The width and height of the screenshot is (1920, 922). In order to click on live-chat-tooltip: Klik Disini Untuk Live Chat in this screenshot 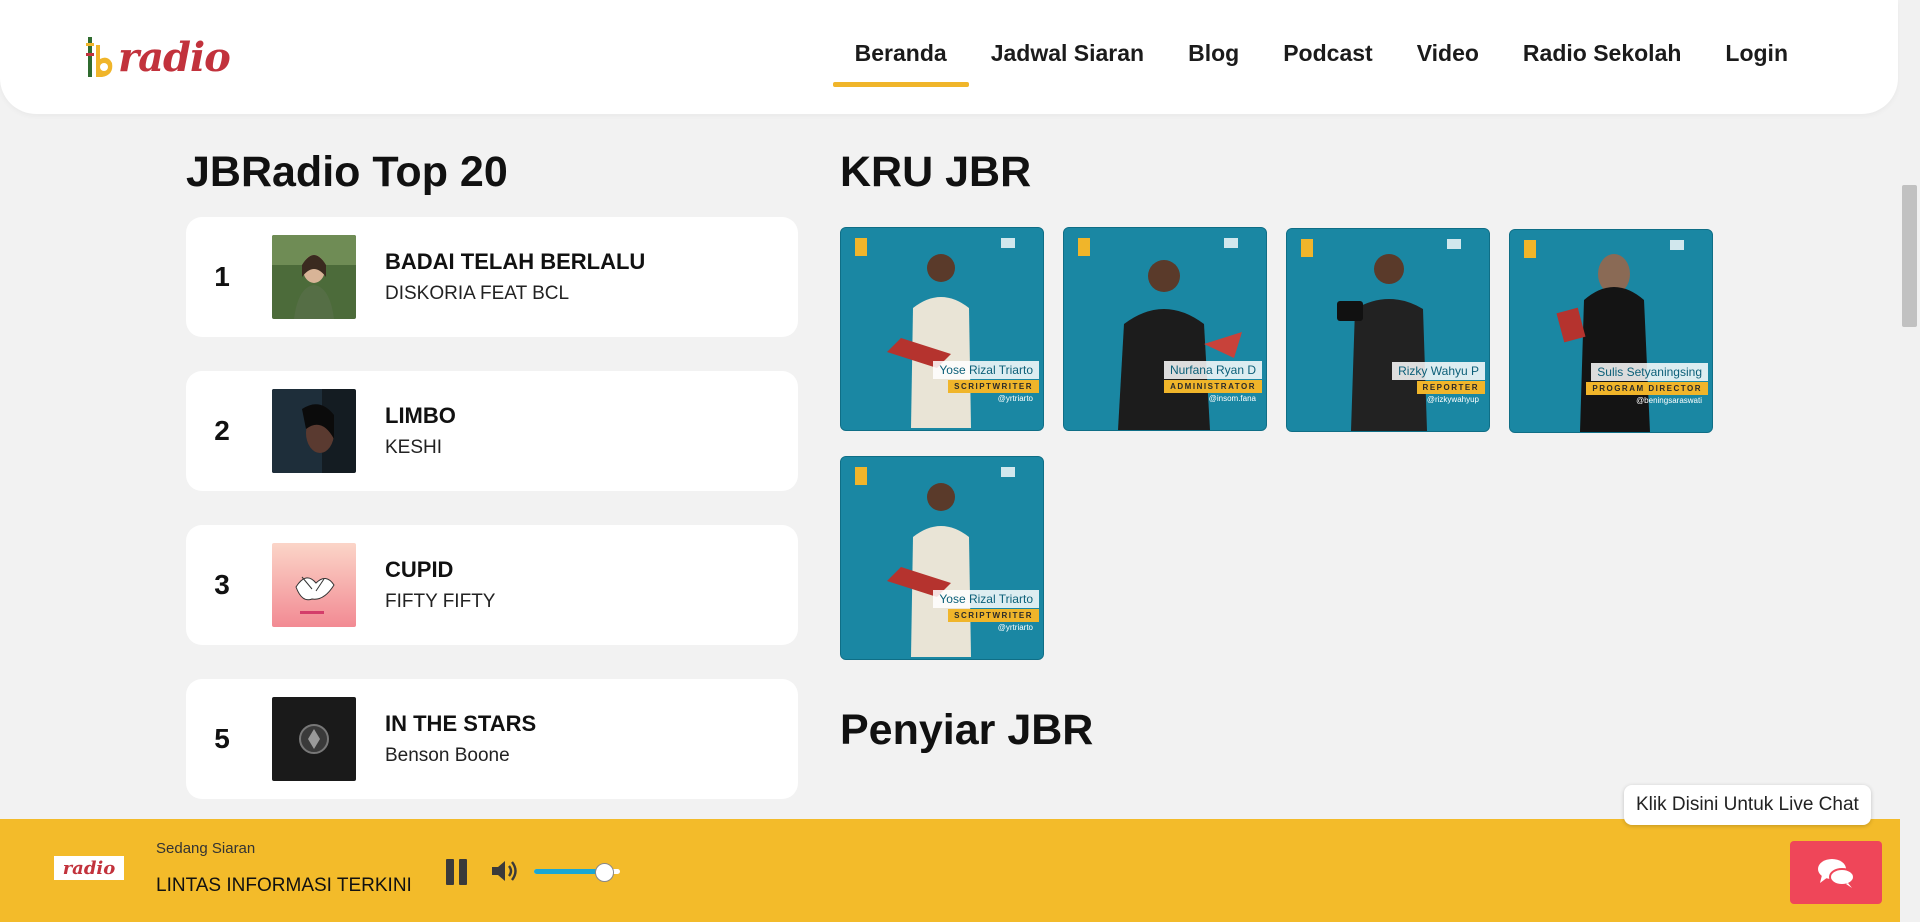, I will do `click(1747, 805)`.